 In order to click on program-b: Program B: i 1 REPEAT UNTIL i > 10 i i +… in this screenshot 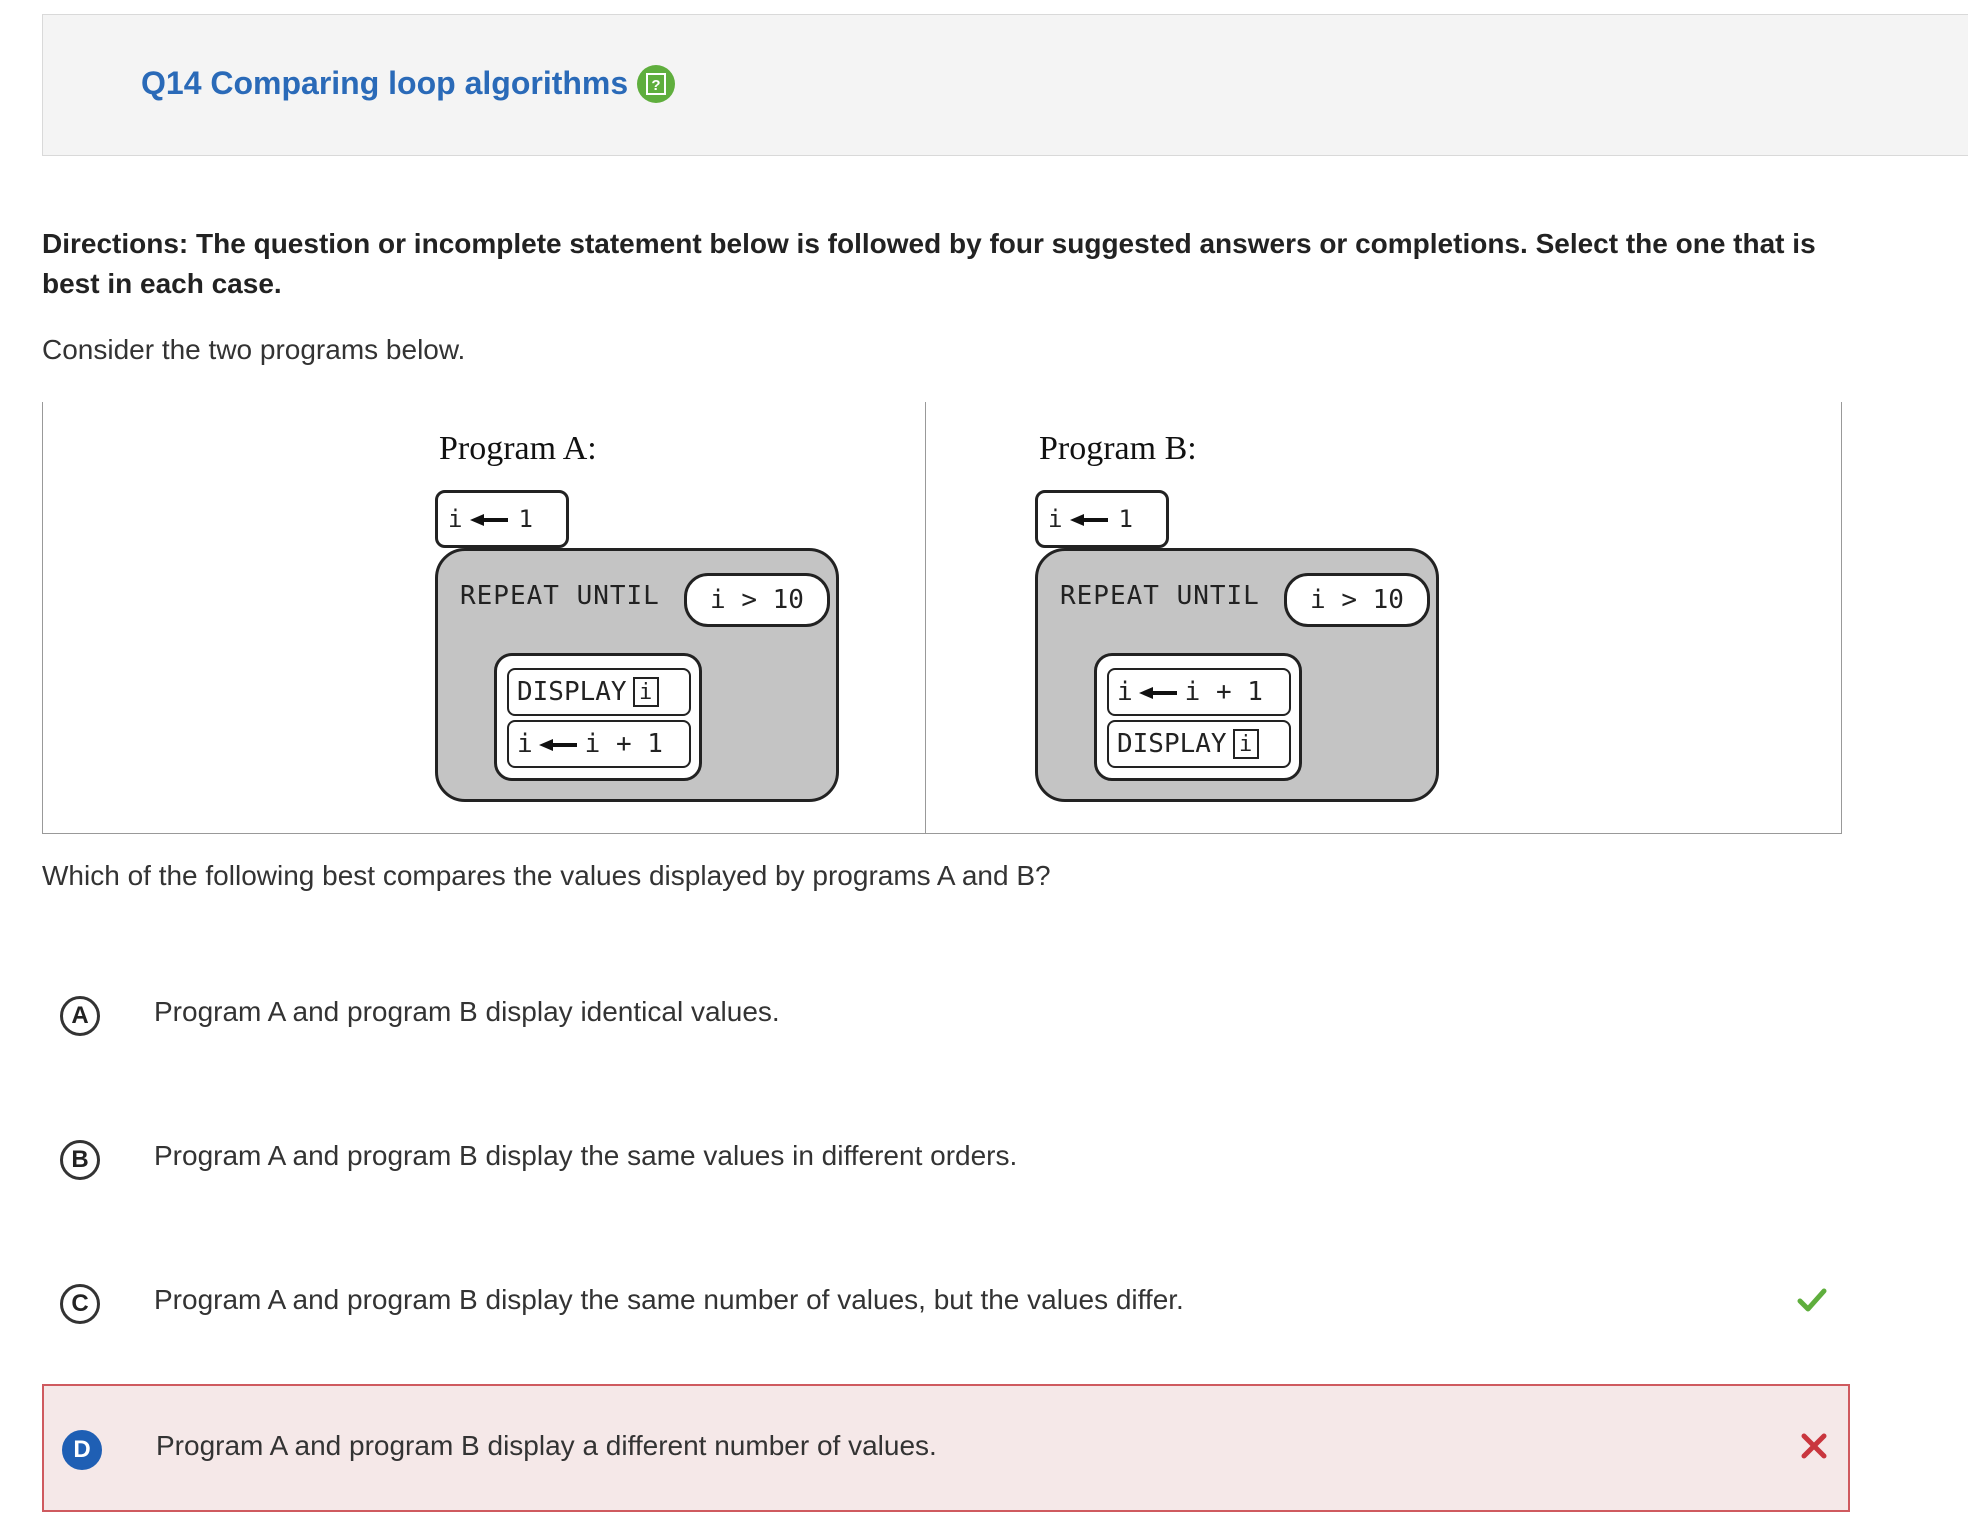, I will do `click(1241, 618)`.